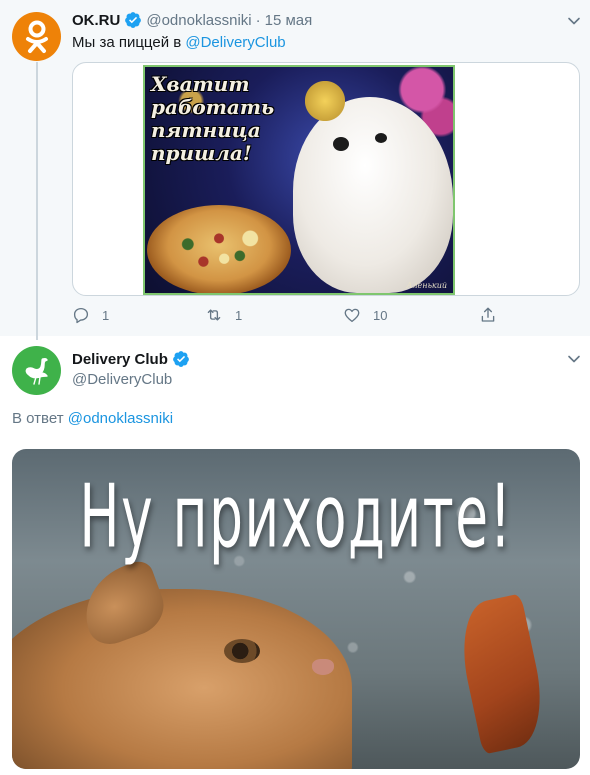  Describe the element at coordinates (235, 42) in the screenshot. I see `mention-link: @DeliveryClub` at that location.